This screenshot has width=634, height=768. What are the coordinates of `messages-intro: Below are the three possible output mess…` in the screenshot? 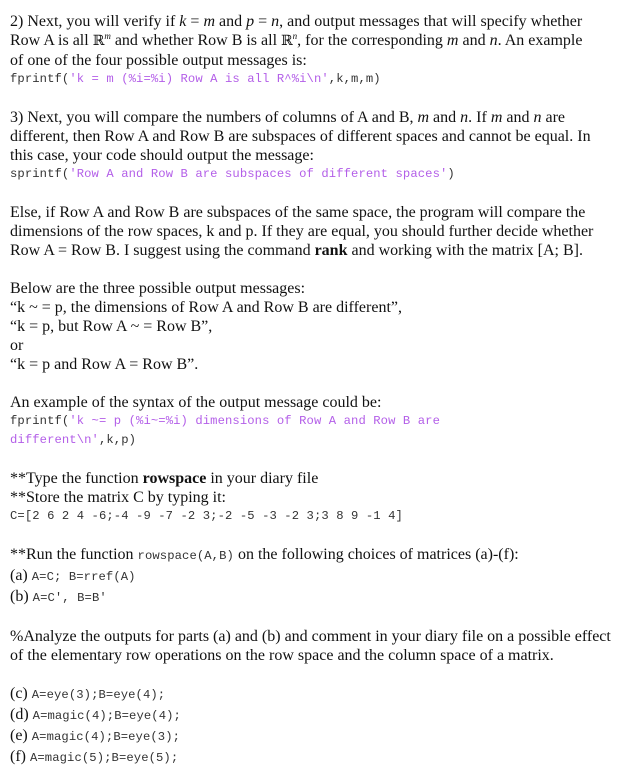 It's located at (158, 288).